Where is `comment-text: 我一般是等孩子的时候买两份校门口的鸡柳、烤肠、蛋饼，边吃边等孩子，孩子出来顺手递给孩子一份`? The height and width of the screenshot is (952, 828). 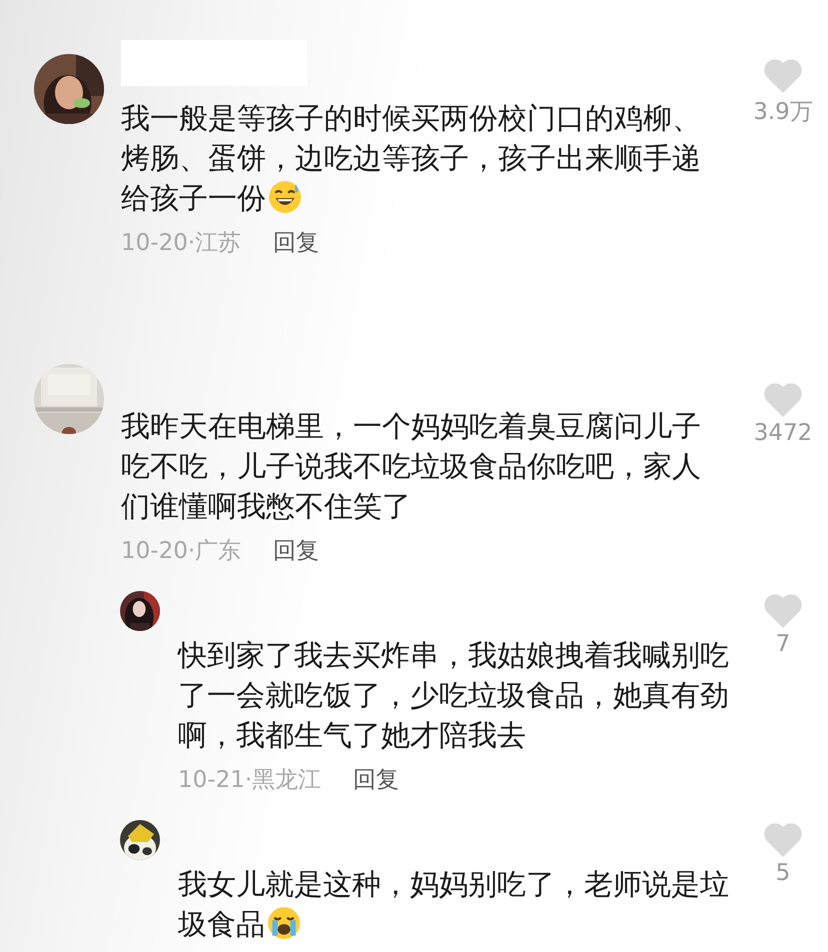 comment-text: 我一般是等孩子的时候买两份校门口的鸡柳、烤肠、蛋饼，边吃边等孩子，孩子出来顺手递给孩子一份 is located at coordinates (411, 158).